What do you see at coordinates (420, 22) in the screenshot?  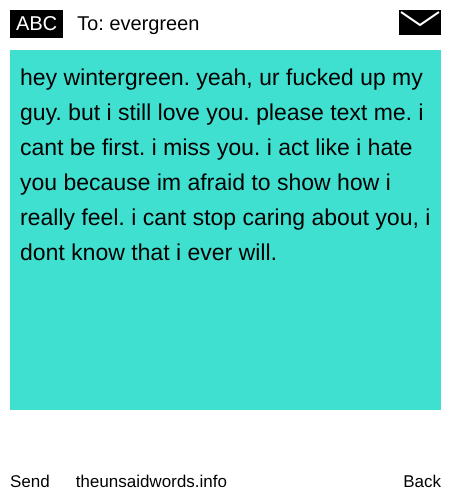 I see `envelope-icon` at bounding box center [420, 22].